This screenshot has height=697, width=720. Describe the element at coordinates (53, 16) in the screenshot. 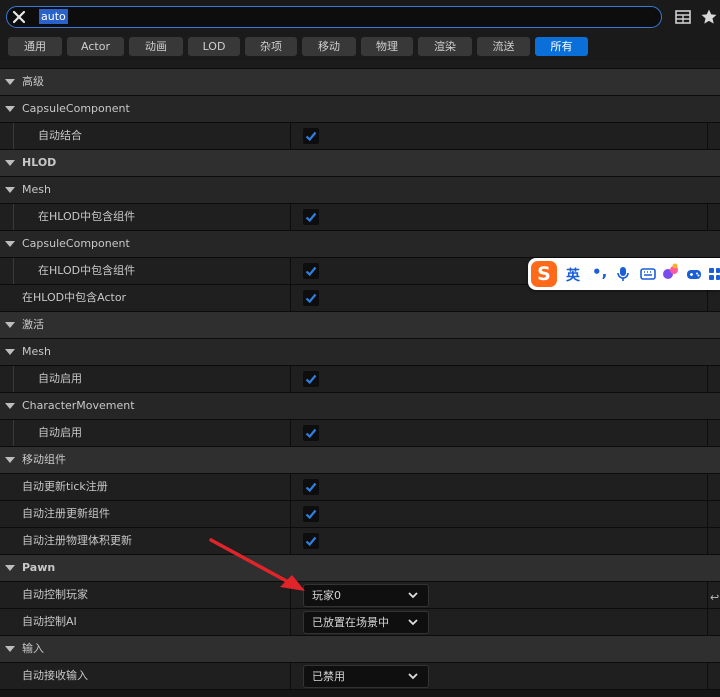

I see `search-value: auto` at that location.